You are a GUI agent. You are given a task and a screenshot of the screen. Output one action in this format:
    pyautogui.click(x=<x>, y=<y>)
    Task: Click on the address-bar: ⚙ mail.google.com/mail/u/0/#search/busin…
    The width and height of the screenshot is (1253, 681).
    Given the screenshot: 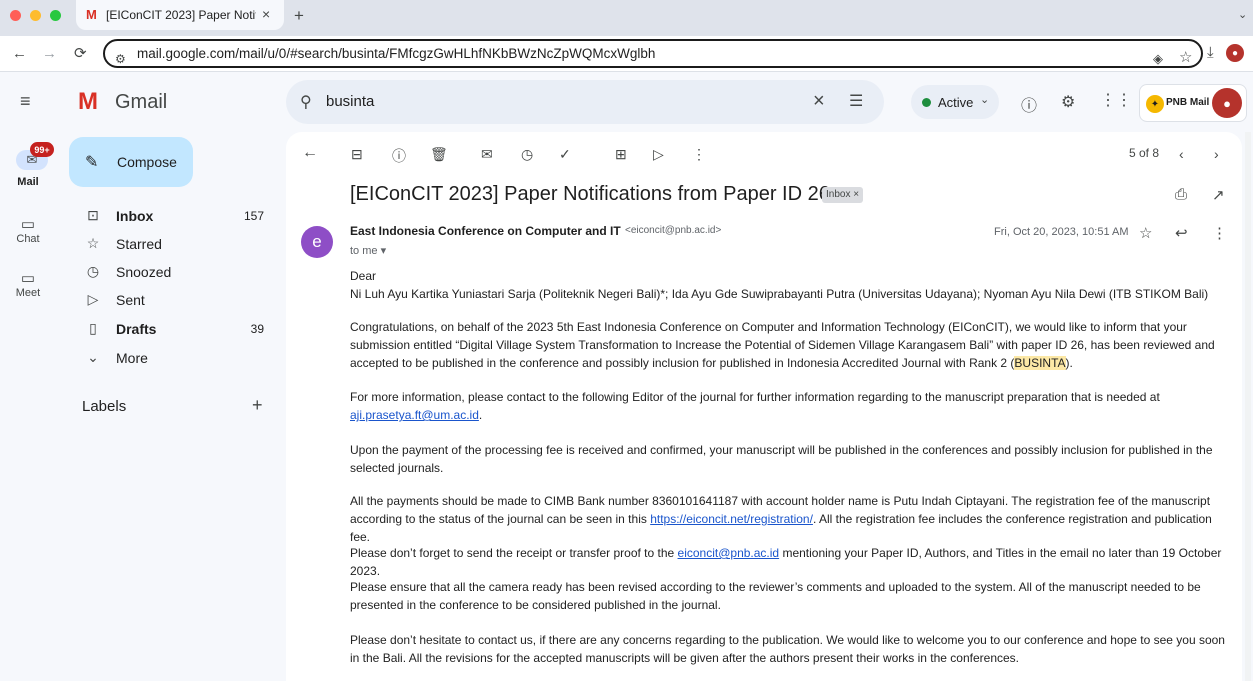 What is the action you would take?
    pyautogui.click(x=653, y=53)
    